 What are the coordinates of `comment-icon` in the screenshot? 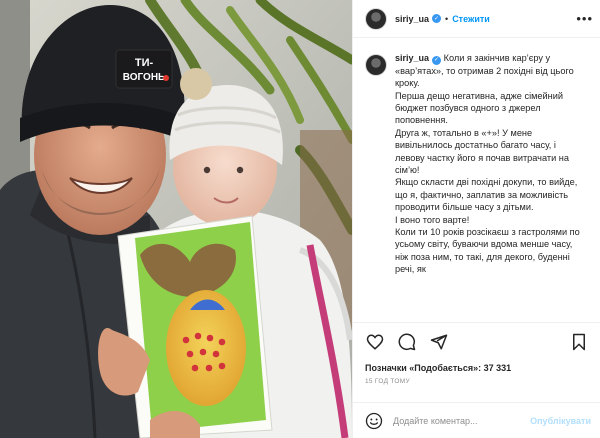 It's located at (407, 342).